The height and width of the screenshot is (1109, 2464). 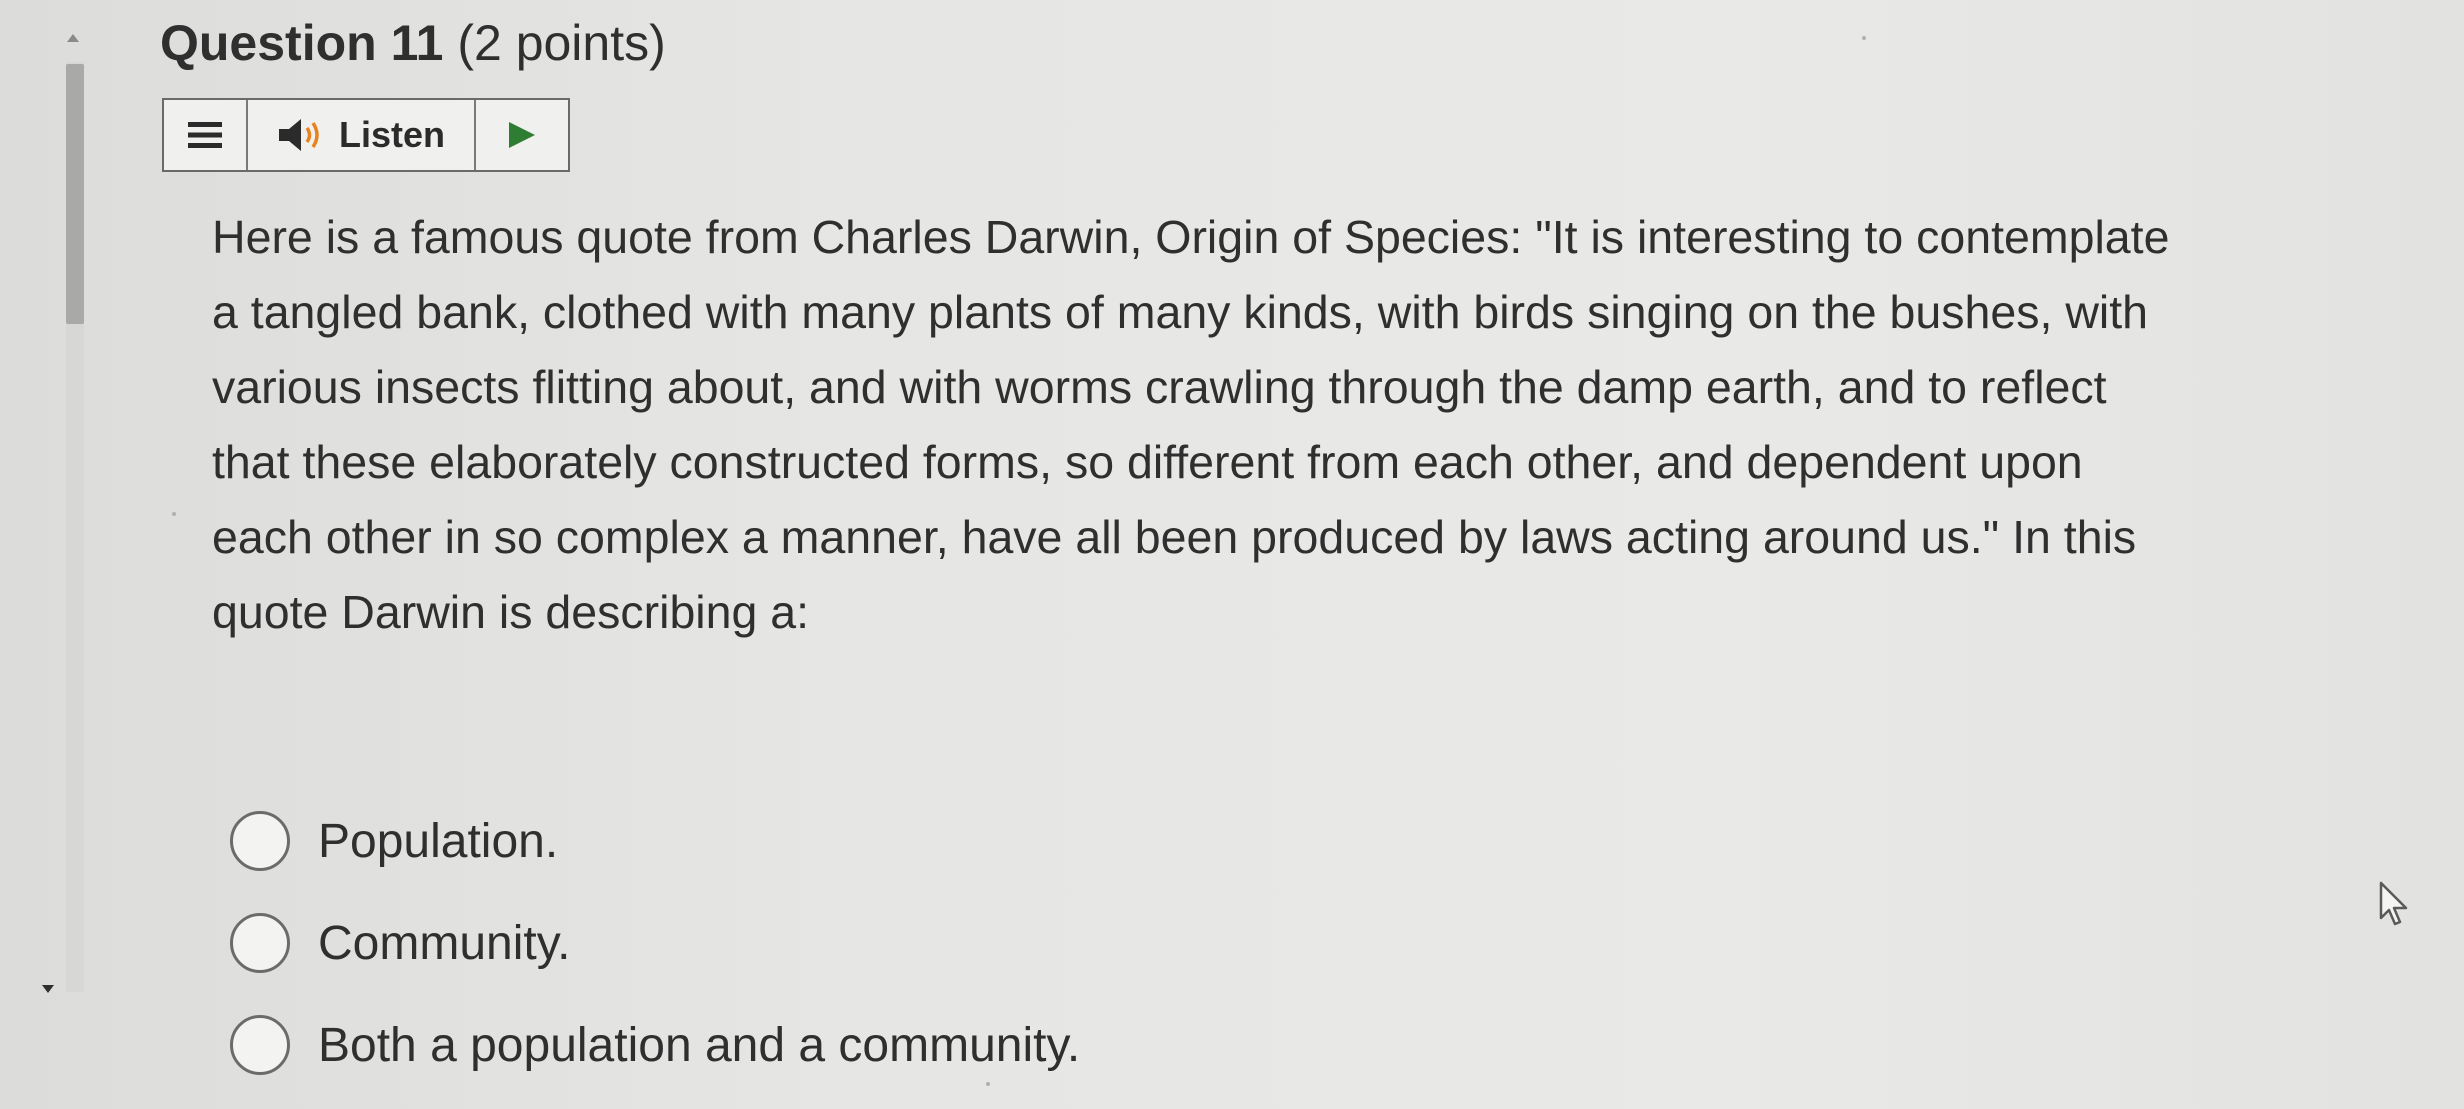 I want to click on play-button, so click(x=522, y=135).